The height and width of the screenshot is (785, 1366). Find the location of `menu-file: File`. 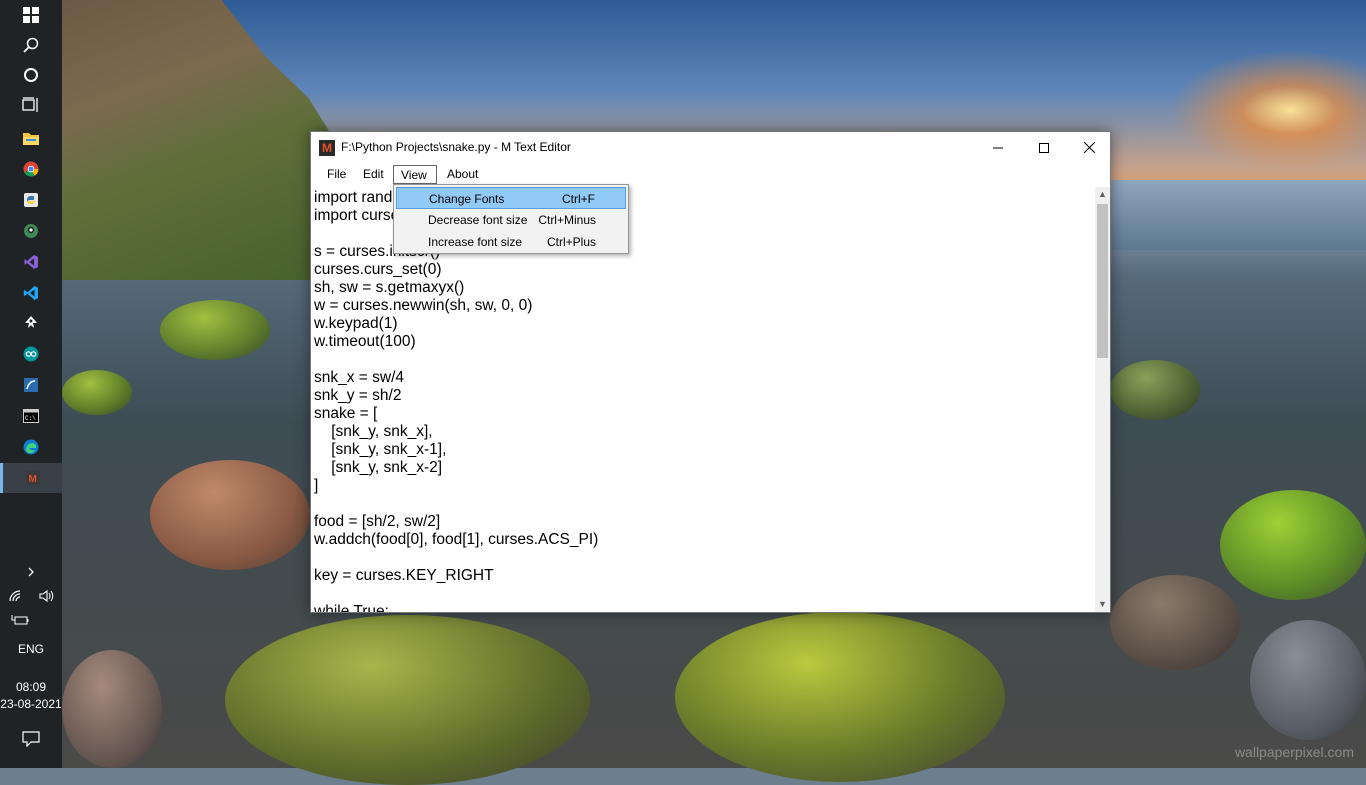

menu-file: File is located at coordinates (336, 174).